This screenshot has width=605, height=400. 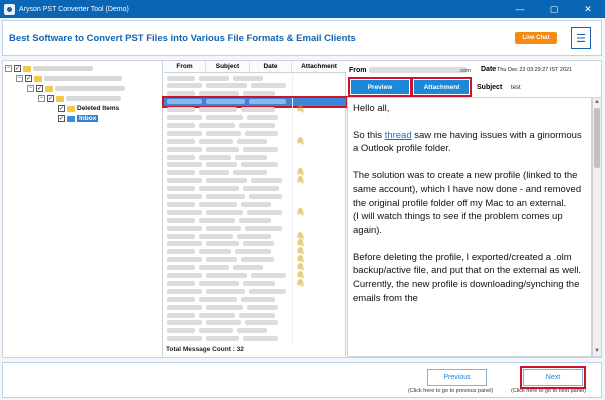 What do you see at coordinates (457, 377) in the screenshot?
I see `previous-button: Previous` at bounding box center [457, 377].